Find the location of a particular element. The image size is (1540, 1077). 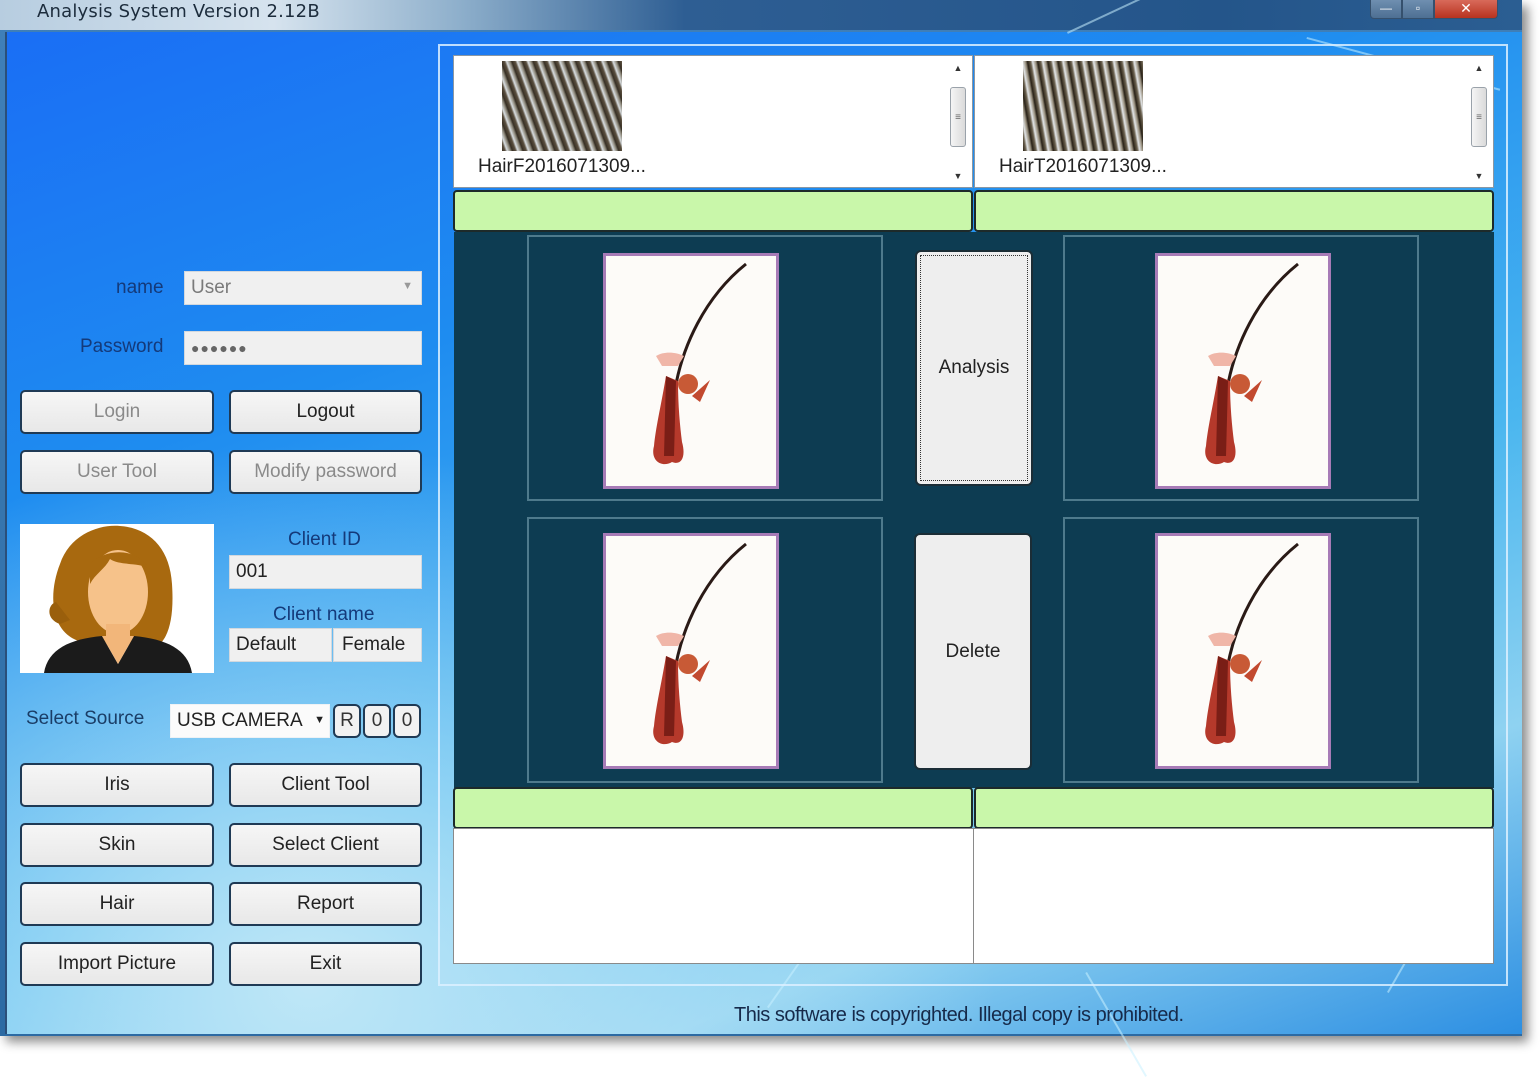

source-zero-button-1: 0 is located at coordinates (377, 721).